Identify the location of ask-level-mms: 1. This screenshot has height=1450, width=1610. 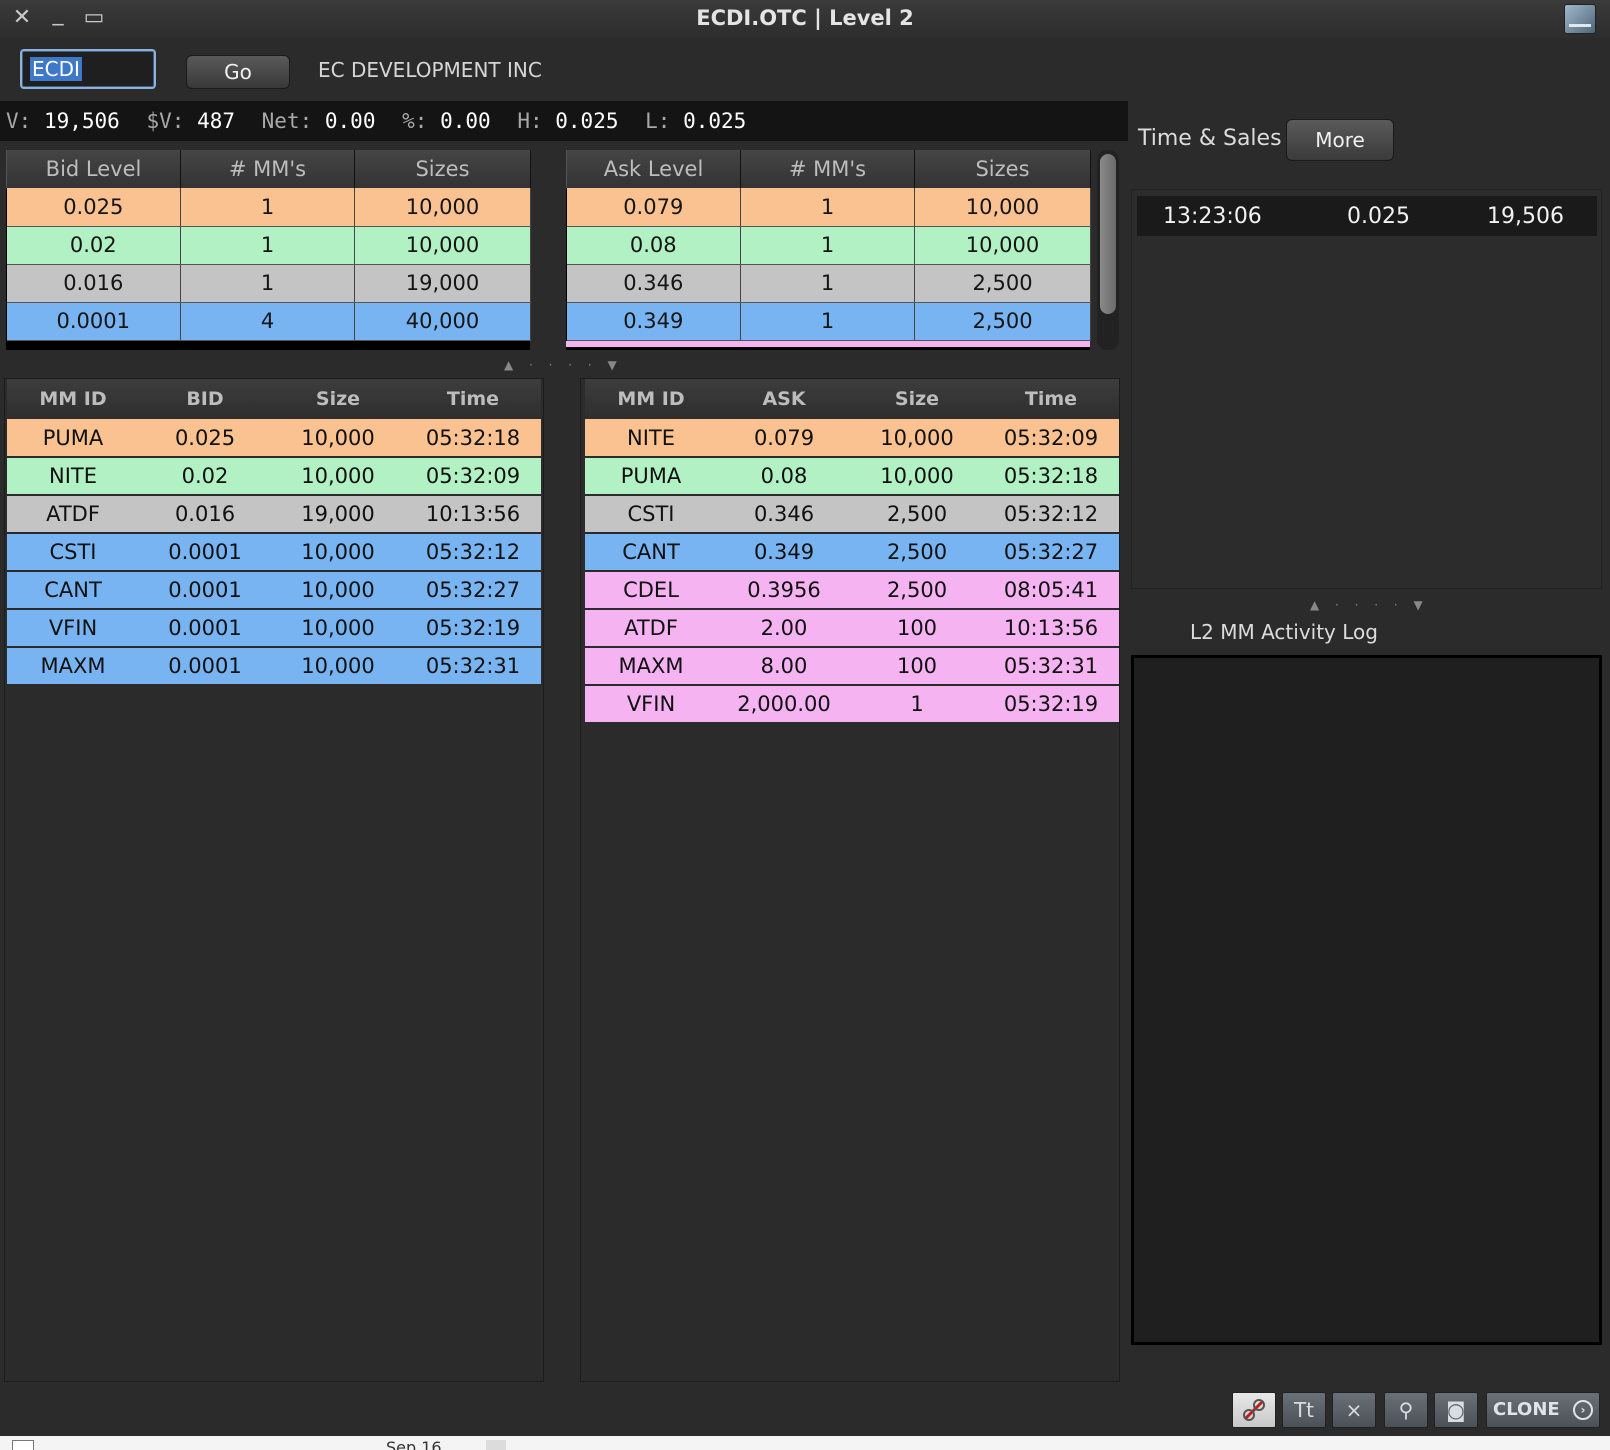
(827, 283).